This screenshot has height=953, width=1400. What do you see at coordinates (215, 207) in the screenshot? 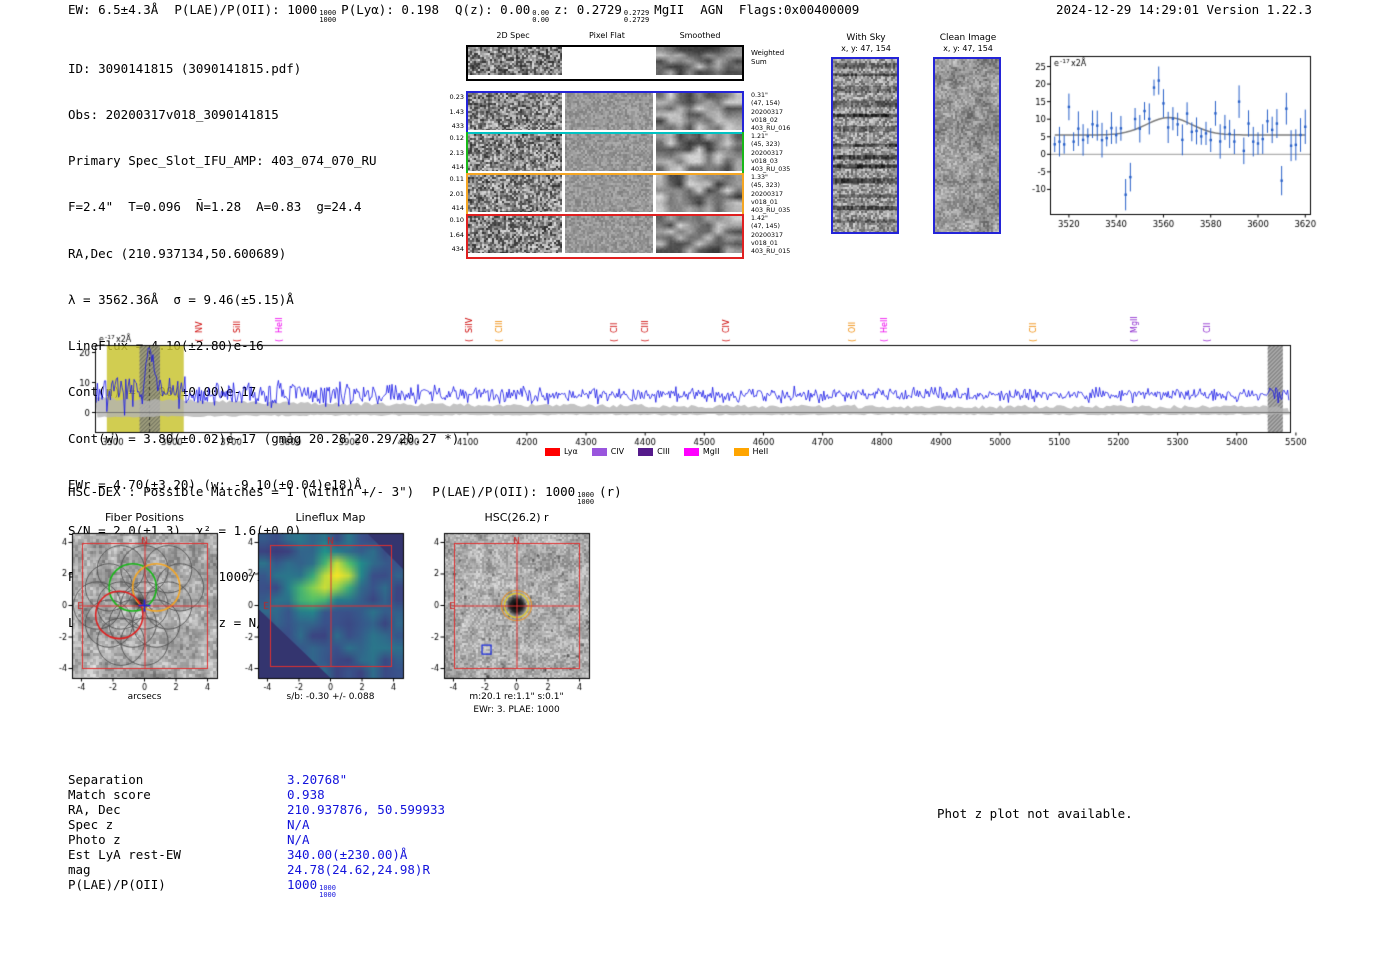
I see `info-line: F=2.4" T=0.096 N̄=1.28 A=0.83 g=24.4` at bounding box center [215, 207].